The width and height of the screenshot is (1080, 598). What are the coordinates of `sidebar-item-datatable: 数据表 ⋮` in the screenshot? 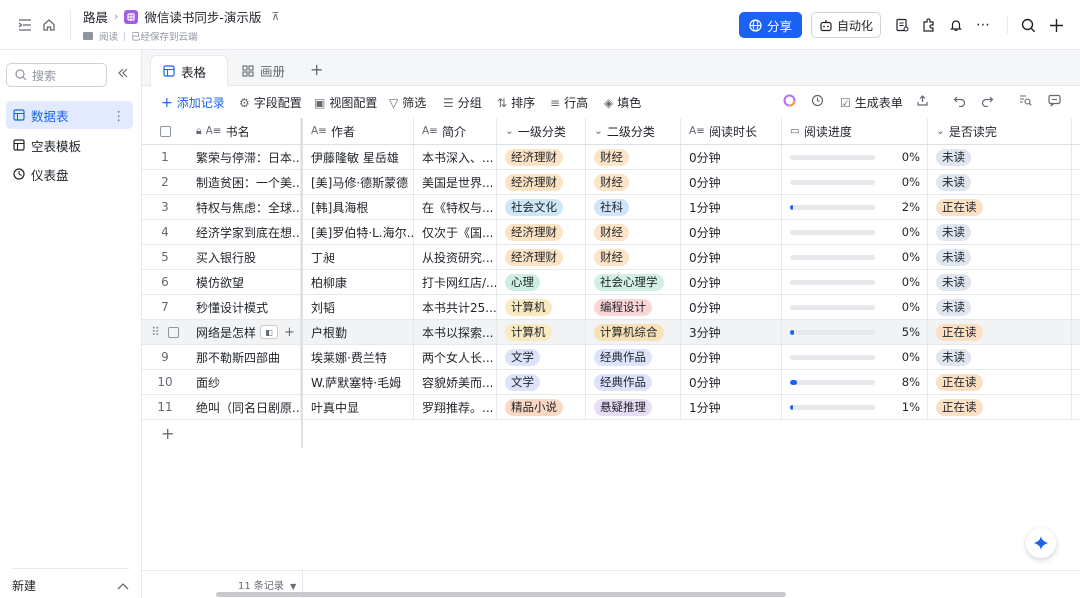 It's located at (69, 115).